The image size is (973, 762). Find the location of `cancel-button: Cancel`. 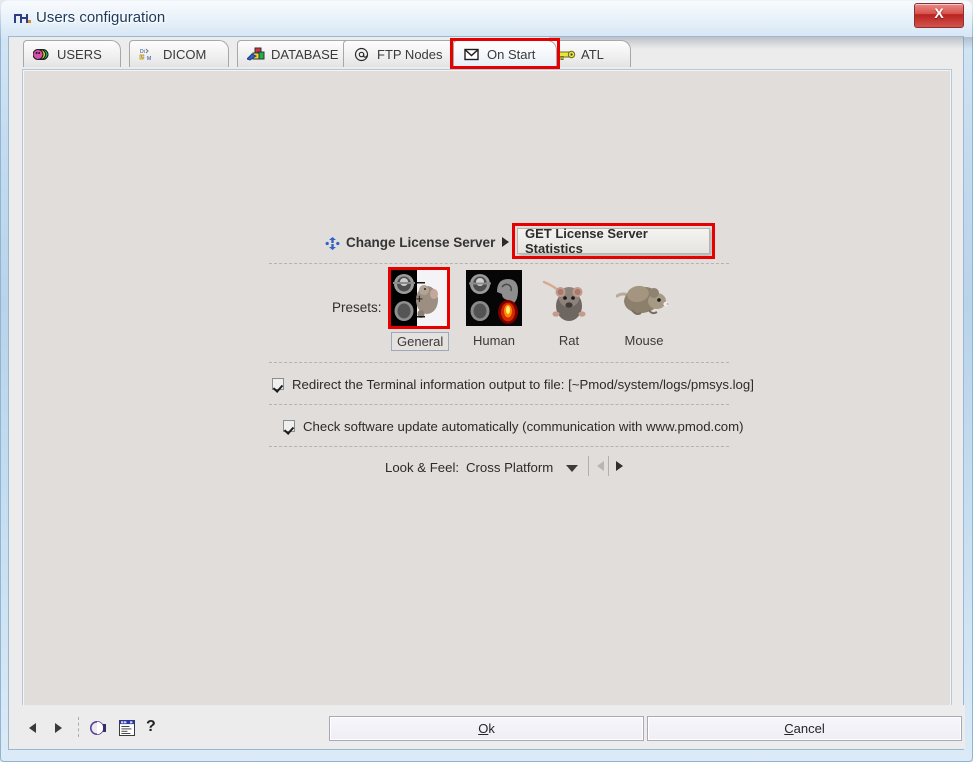

cancel-button: Cancel is located at coordinates (804, 728).